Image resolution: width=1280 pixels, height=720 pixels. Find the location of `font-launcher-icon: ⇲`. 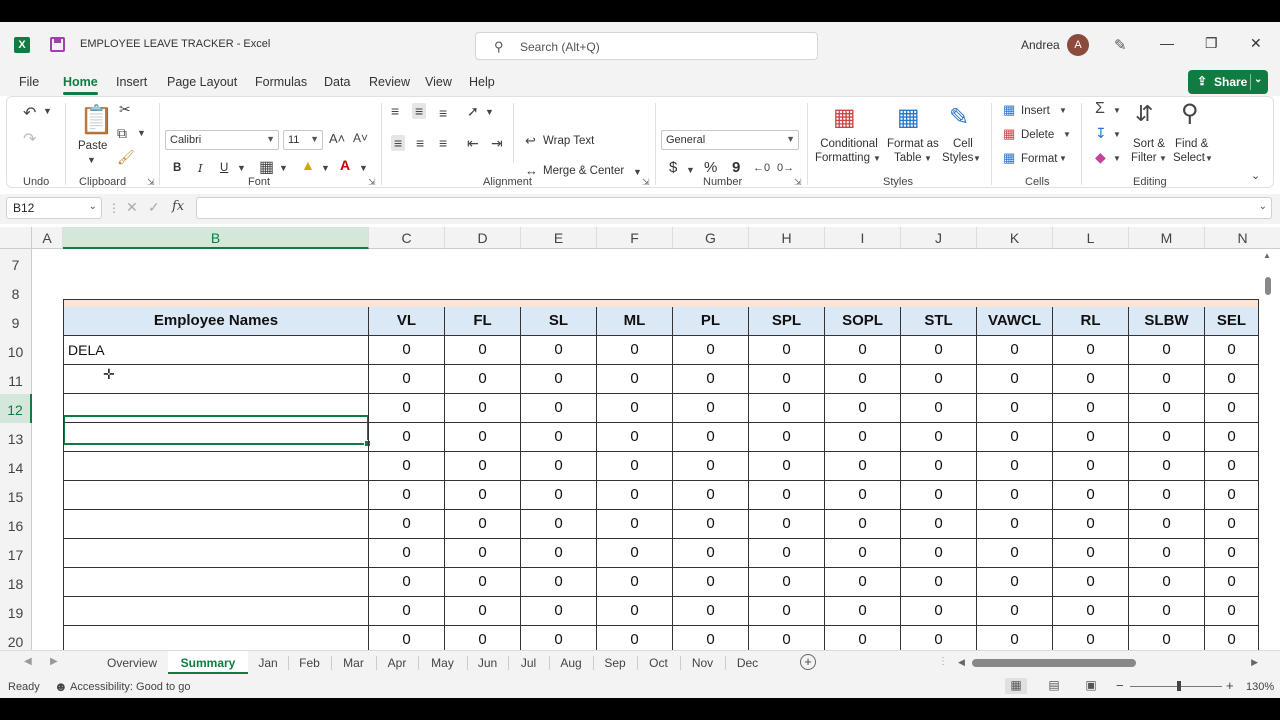

font-launcher-icon: ⇲ is located at coordinates (372, 182).